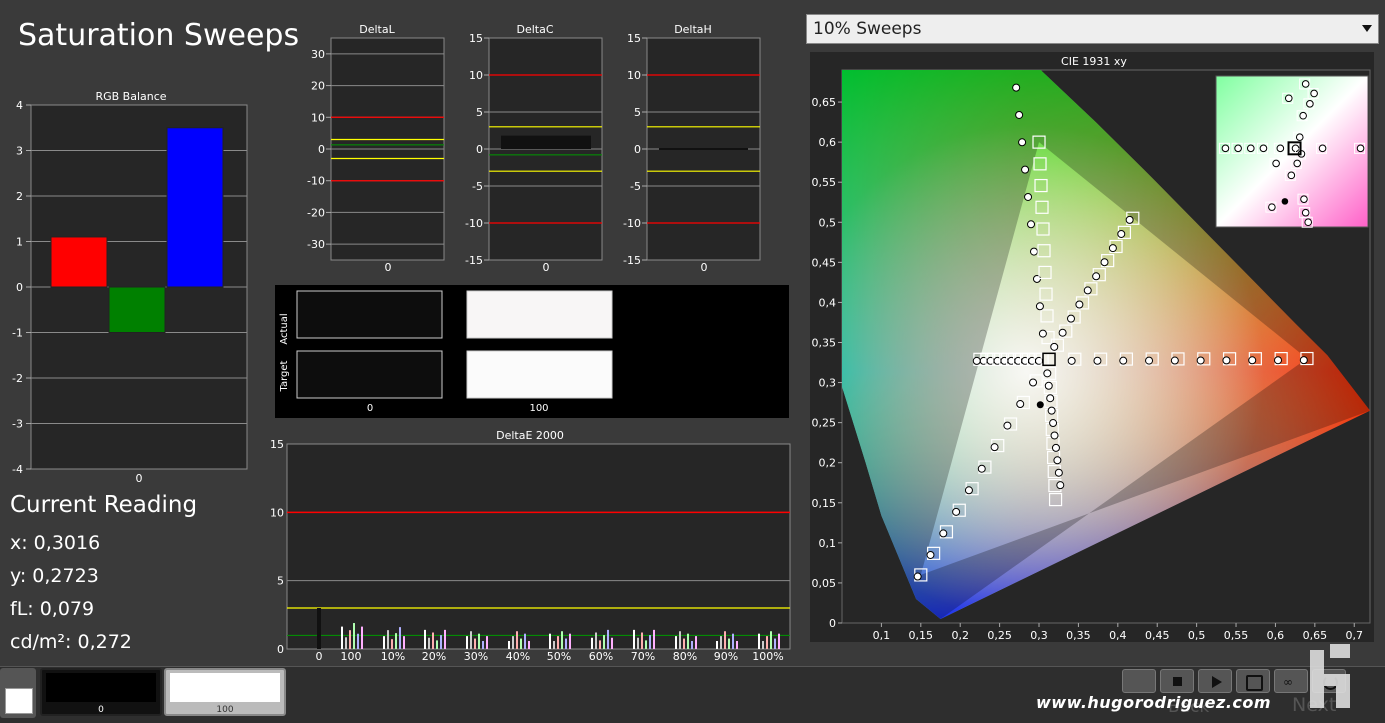 The width and height of the screenshot is (1385, 723). Describe the element at coordinates (530, 435) in the screenshot. I see `deltaE-title: DeltaE 2000` at that location.